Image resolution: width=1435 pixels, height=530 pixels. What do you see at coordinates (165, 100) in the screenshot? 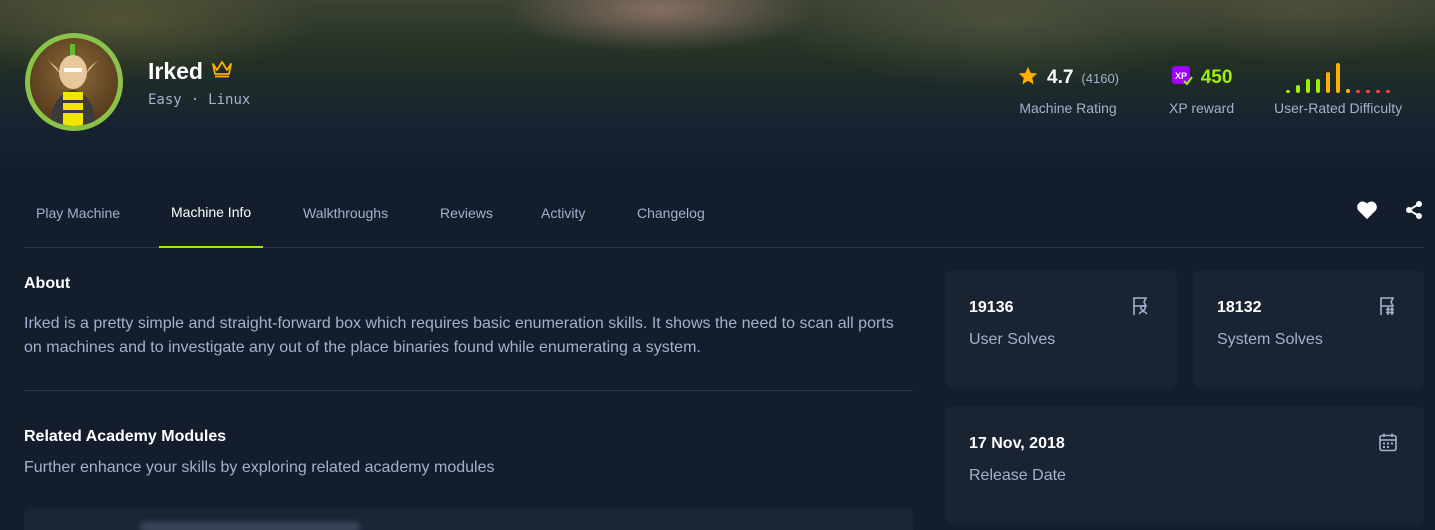
I see `machine-difficulty: Easy` at bounding box center [165, 100].